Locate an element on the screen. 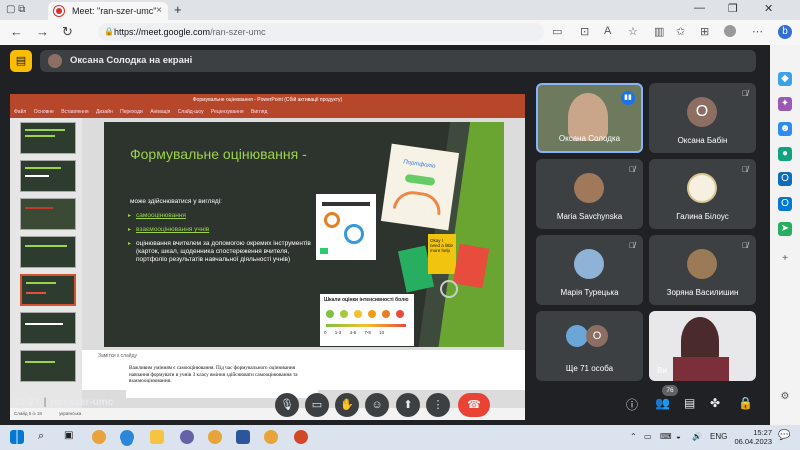 This screenshot has width=800, height=450. ribbon-tab: Слайд-шоу is located at coordinates (190, 112).